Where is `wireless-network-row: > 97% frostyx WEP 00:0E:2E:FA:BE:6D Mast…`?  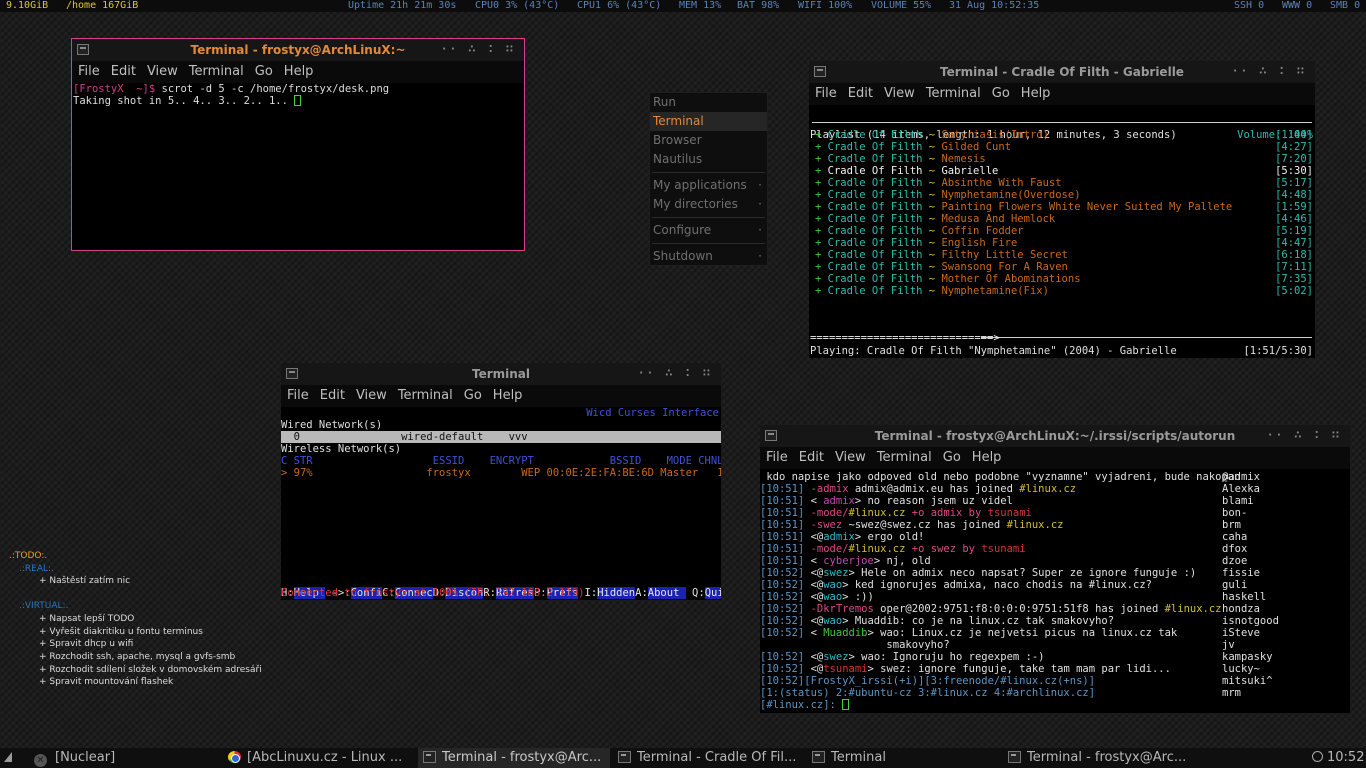 wireless-network-row: > 97% frostyx WEP 00:0E:2E:FA:BE:6D Mast… is located at coordinates (501, 473).